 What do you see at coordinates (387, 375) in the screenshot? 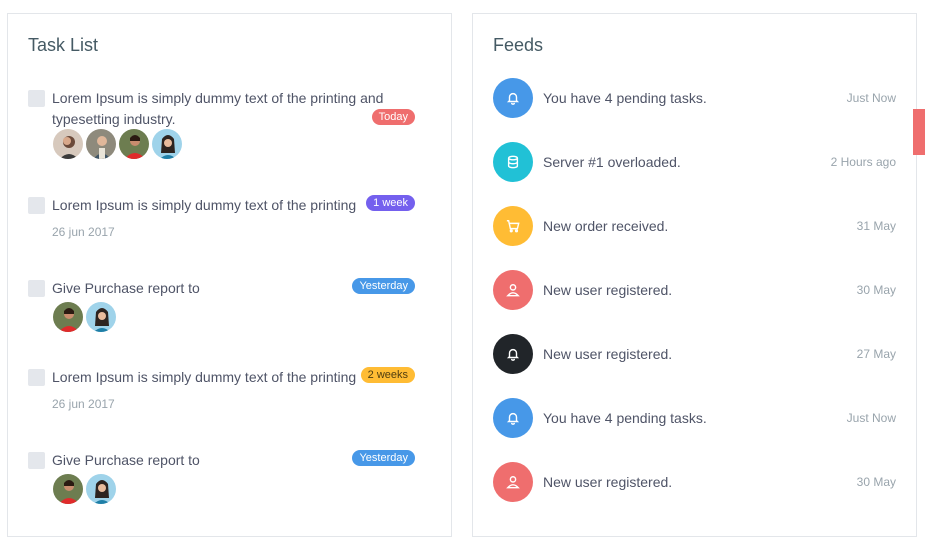
I see `task-badge: 2 weeks` at bounding box center [387, 375].